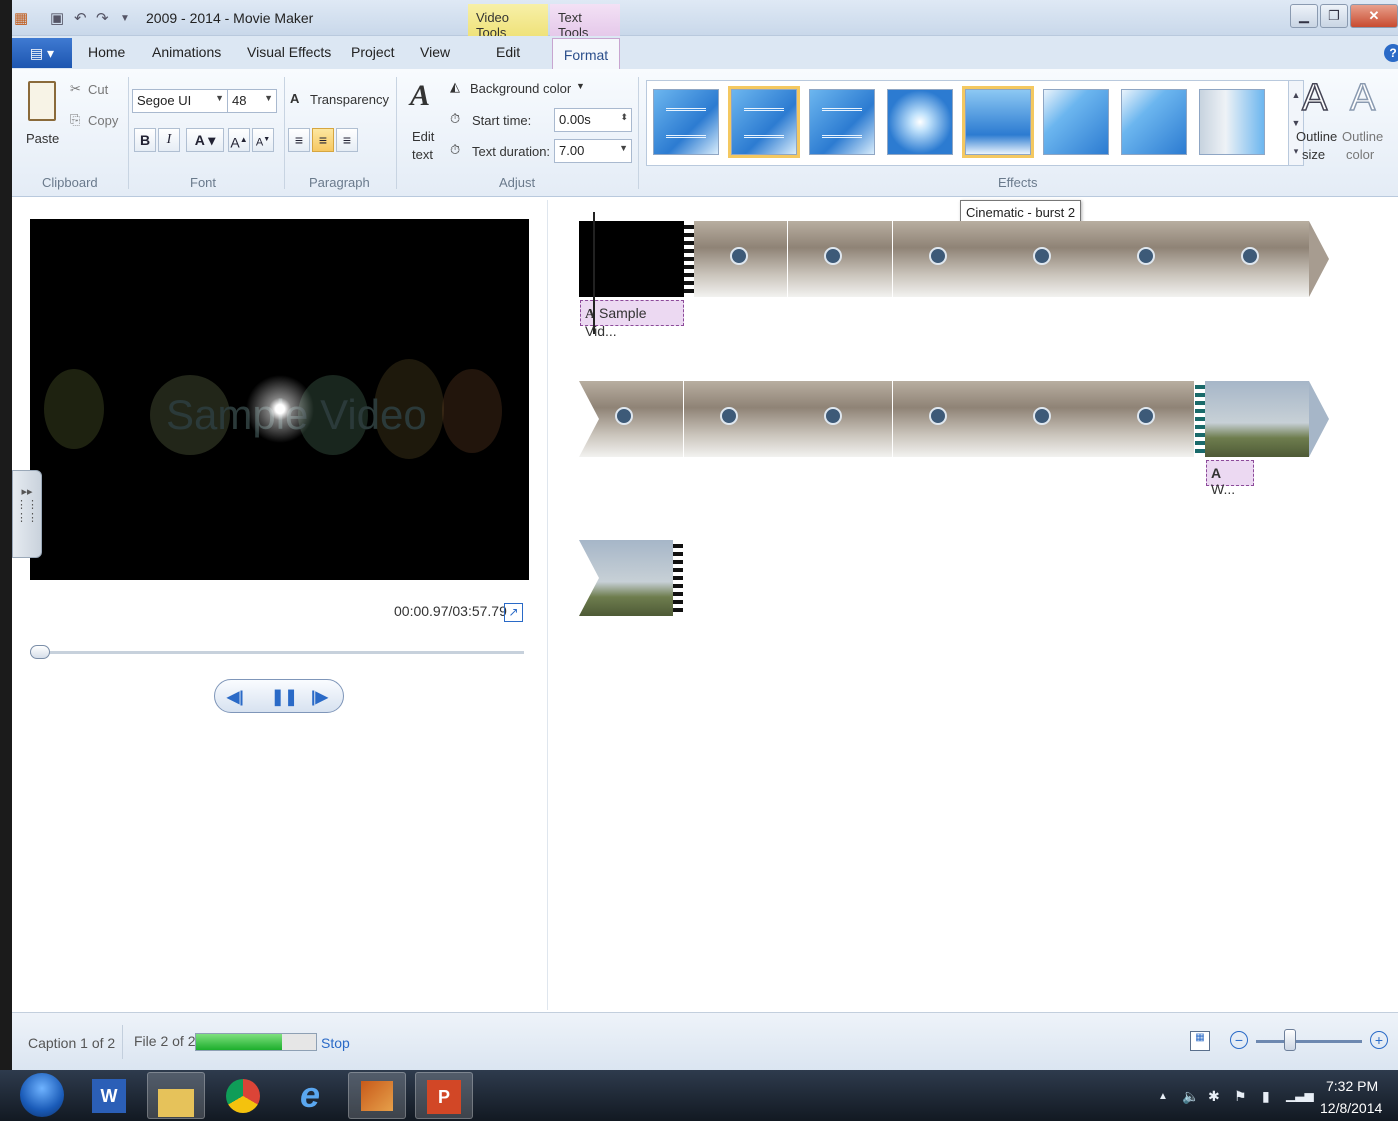 The width and height of the screenshot is (1398, 1121). What do you see at coordinates (186, 52) in the screenshot?
I see `tab-animations: Animations` at bounding box center [186, 52].